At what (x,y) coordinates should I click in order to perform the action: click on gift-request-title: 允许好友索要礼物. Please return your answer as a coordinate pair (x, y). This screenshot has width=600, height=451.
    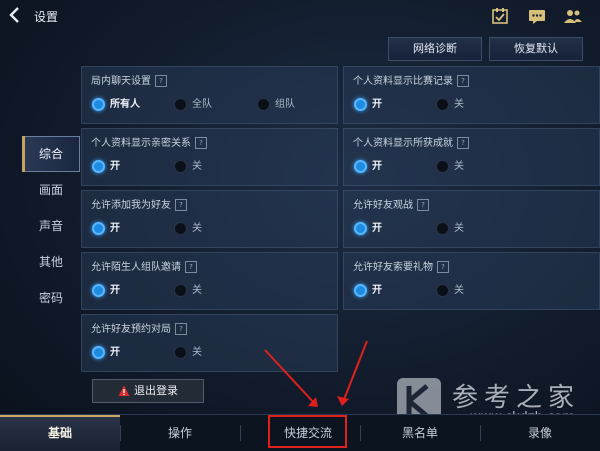
    Looking at the image, I should click on (393, 267).